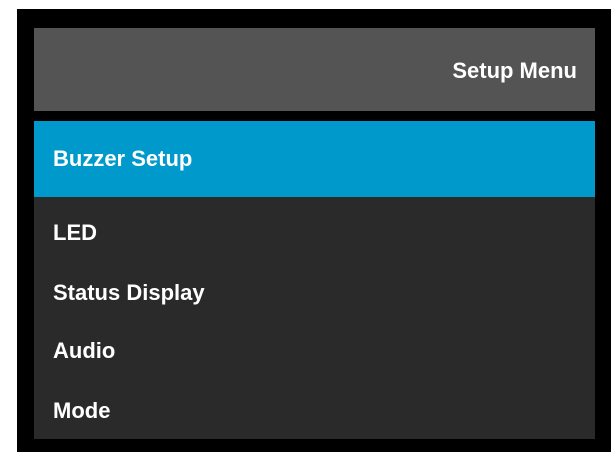 This screenshot has width=611, height=452. I want to click on menu-item-label: LED, so click(75, 232).